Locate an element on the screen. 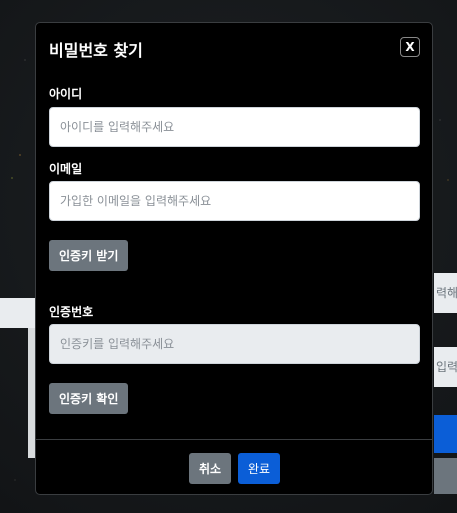 This screenshot has height=513, width=457. verify-code-button: 인증키 확인 is located at coordinates (89, 398).